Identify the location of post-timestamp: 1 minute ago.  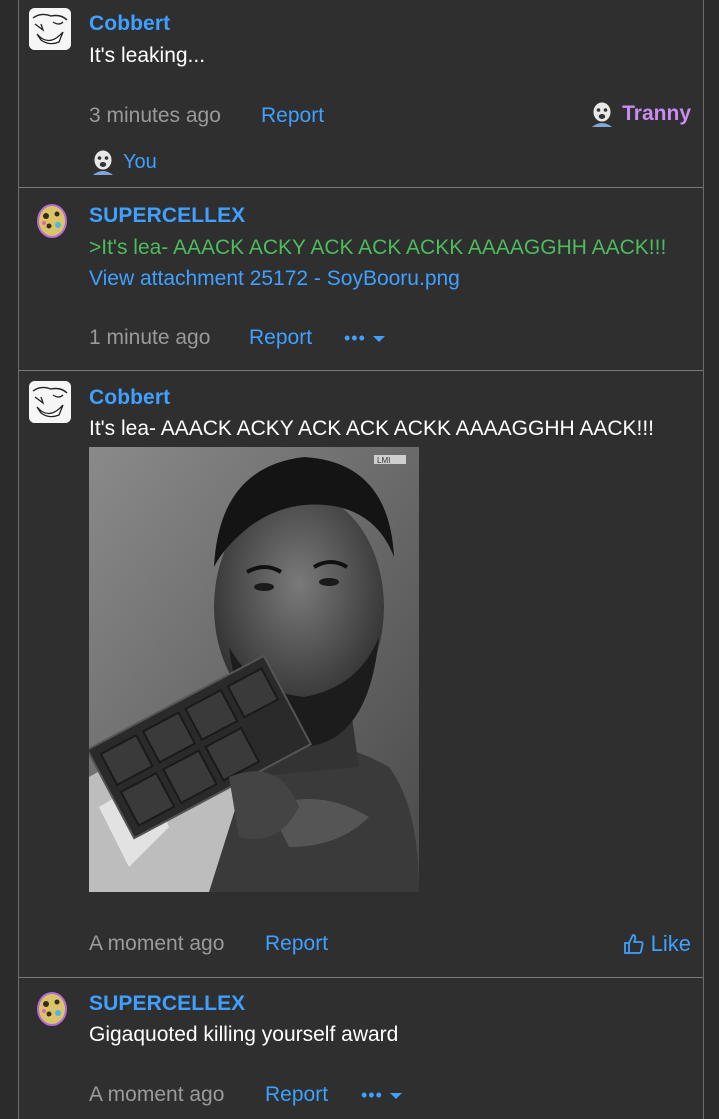
(149, 338).